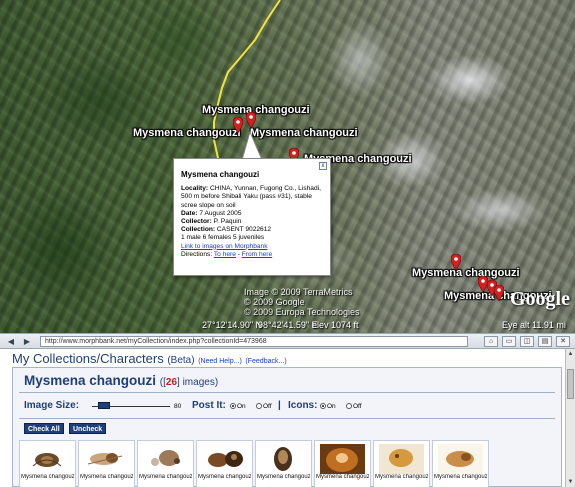 Image resolution: width=575 pixels, height=487 pixels. I want to click on forward-icon: ▶, so click(27, 341).